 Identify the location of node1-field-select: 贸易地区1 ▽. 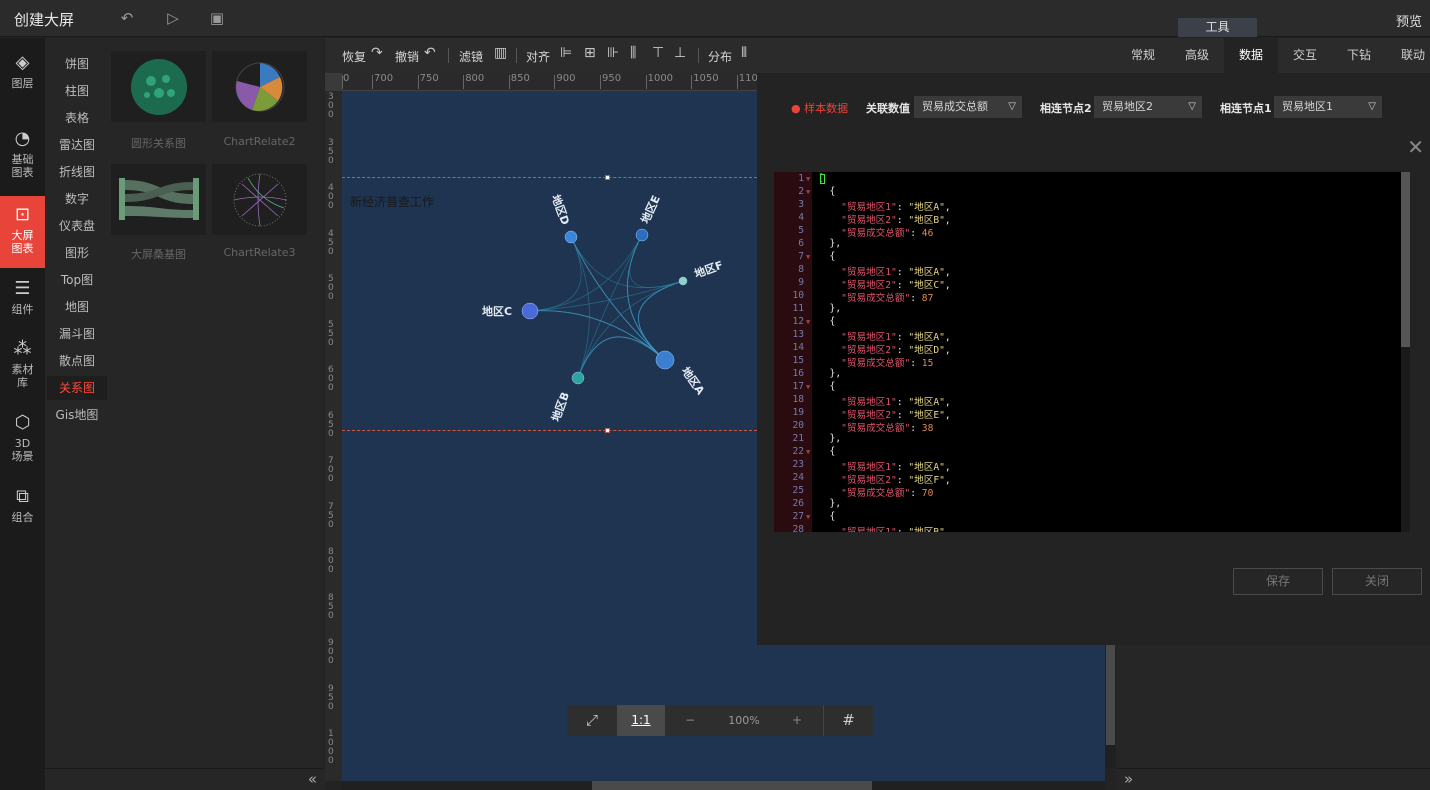
(1328, 107).